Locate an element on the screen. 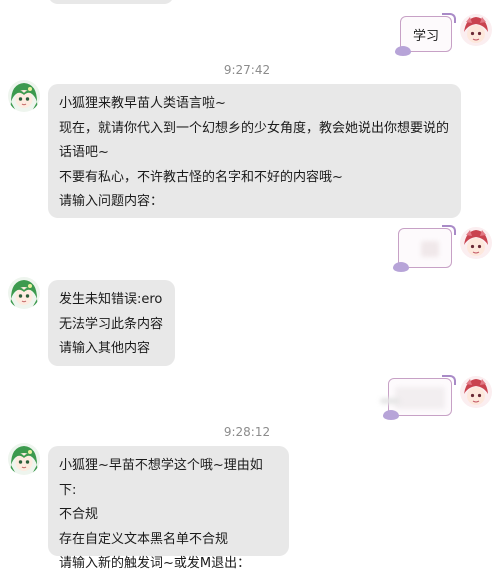 This screenshot has height=584, width=494. sent-message-bubble: 学习 is located at coordinates (425, 34).